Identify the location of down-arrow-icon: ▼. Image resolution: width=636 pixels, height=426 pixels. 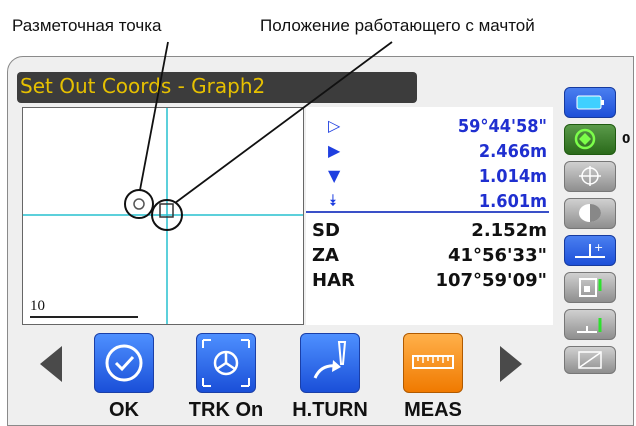
(334, 175).